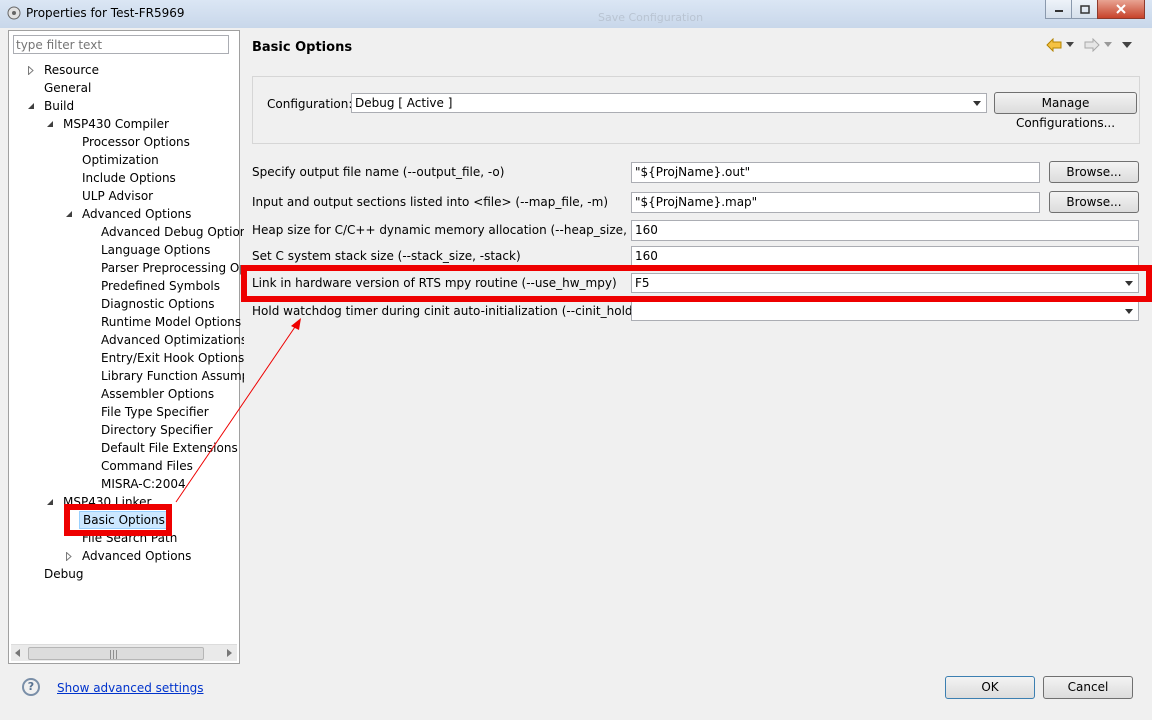 Image resolution: width=1152 pixels, height=720 pixels. Describe the element at coordinates (238, 410) in the screenshot. I see `annotation-arrow` at that location.